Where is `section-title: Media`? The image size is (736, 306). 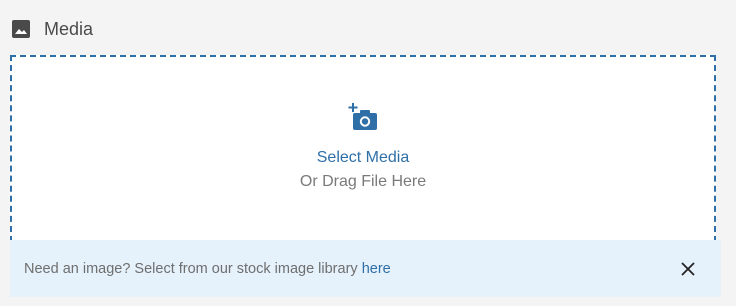 section-title: Media is located at coordinates (69, 28).